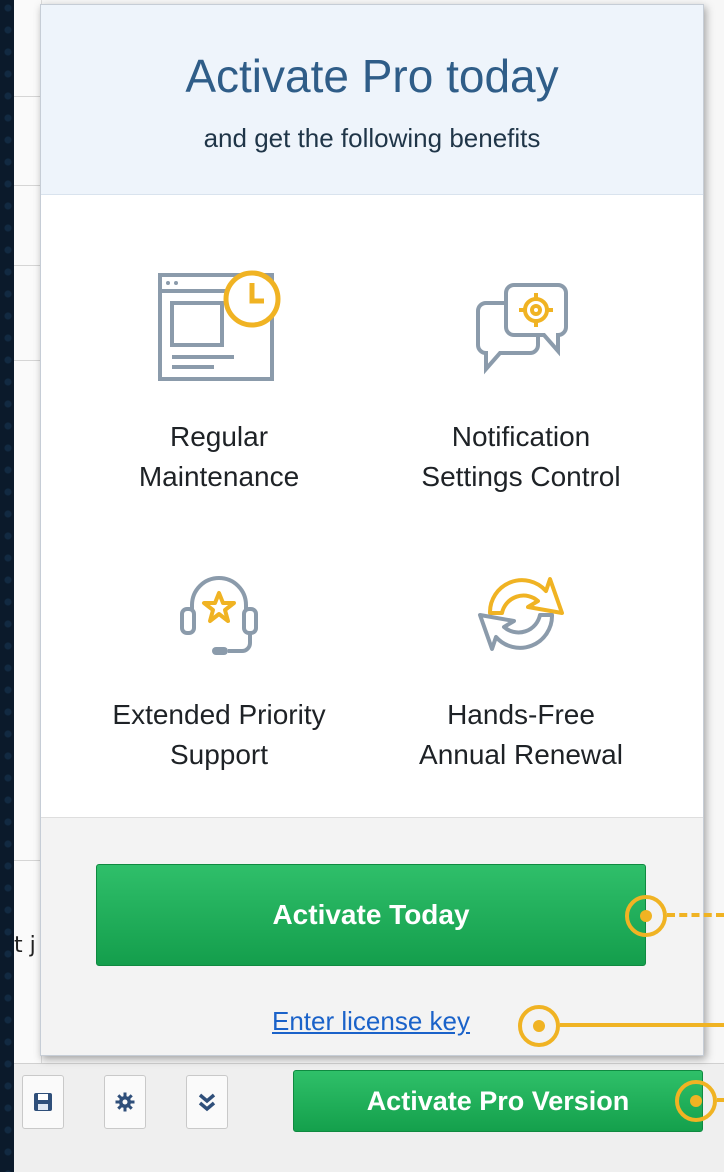 The width and height of the screenshot is (724, 1172). I want to click on benefit-label-line1: Regular, so click(219, 436).